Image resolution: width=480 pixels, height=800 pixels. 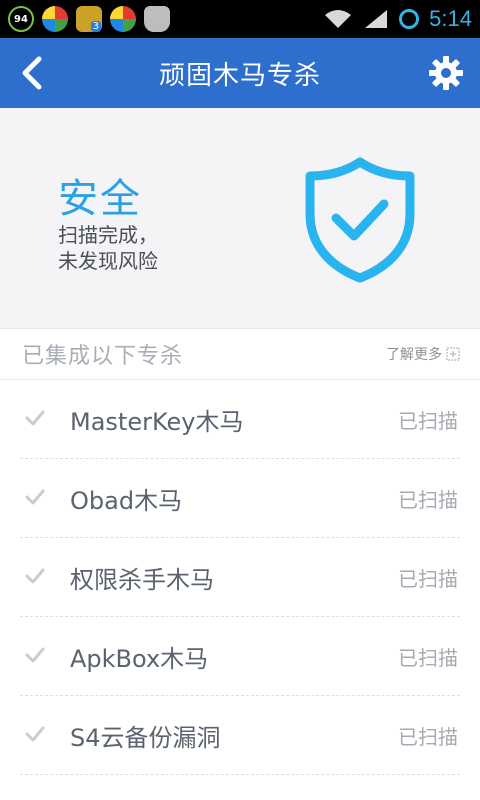 I want to click on app-header: 顽固木马专杀, so click(x=240, y=73).